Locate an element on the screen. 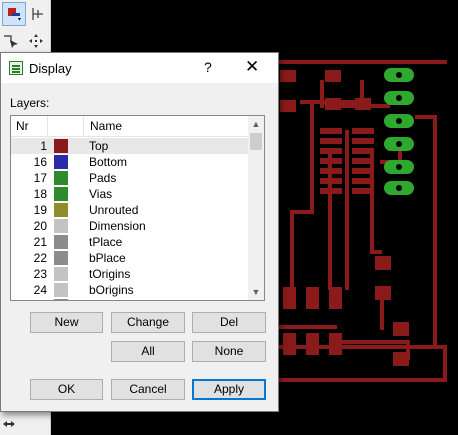 This screenshot has height=435, width=458. select-cursor-icon is located at coordinates (11, 41).